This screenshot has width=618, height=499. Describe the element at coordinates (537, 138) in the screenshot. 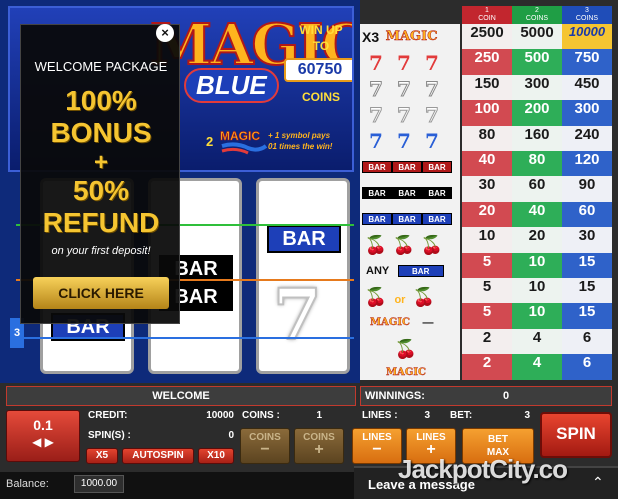

I see `paytable-cell: 160` at that location.